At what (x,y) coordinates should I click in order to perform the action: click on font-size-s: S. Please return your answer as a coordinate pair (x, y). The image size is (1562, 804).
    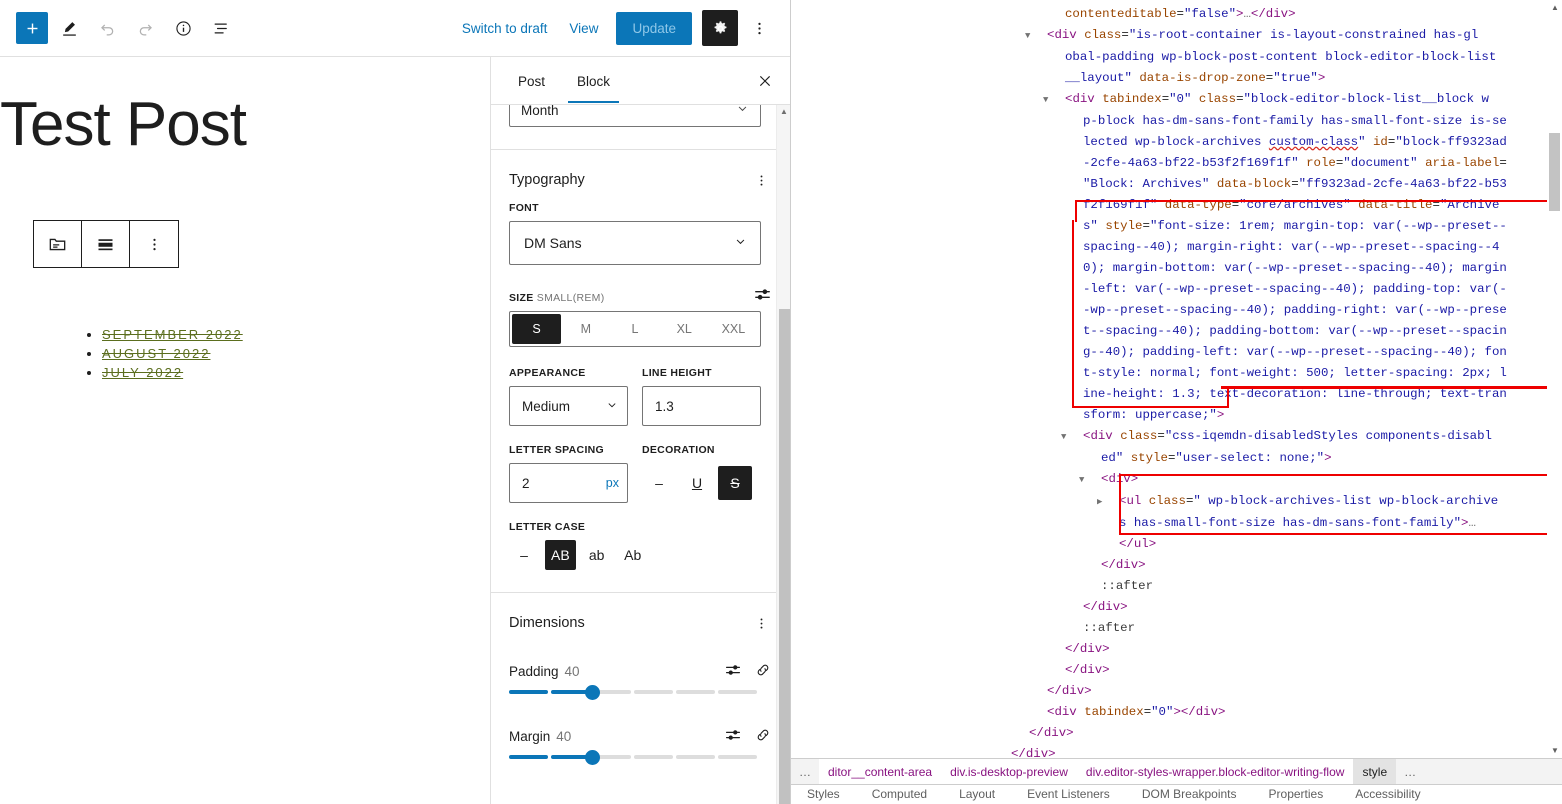
    Looking at the image, I should click on (537, 329).